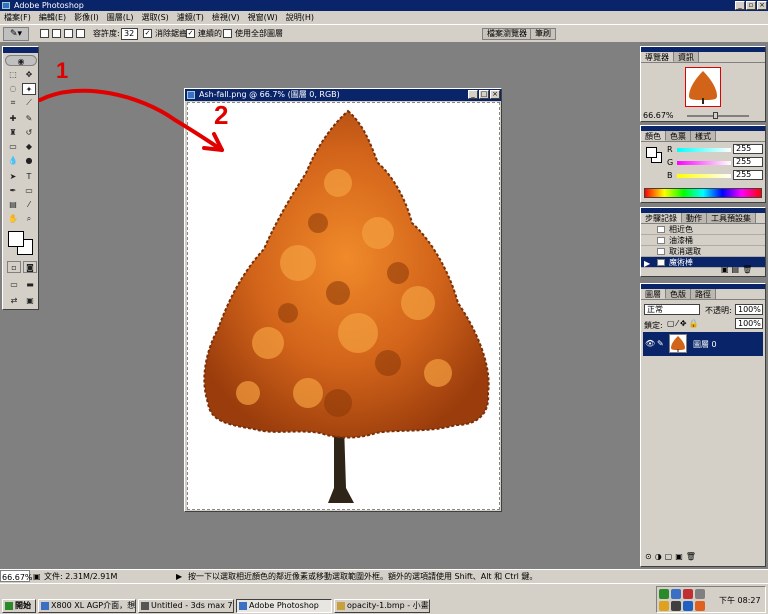 The width and height of the screenshot is (768, 614). What do you see at coordinates (658, 115) in the screenshot?
I see `navigator-zoom: 66.67%` at bounding box center [658, 115].